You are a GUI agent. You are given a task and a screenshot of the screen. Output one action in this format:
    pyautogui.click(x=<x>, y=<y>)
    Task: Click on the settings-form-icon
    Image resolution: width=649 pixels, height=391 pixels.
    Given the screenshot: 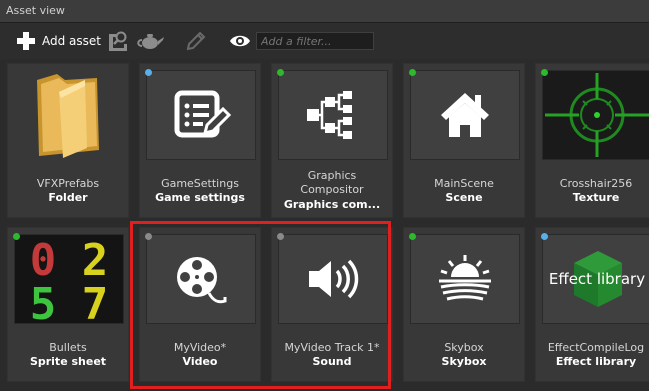 What is the action you would take?
    pyautogui.click(x=202, y=114)
    